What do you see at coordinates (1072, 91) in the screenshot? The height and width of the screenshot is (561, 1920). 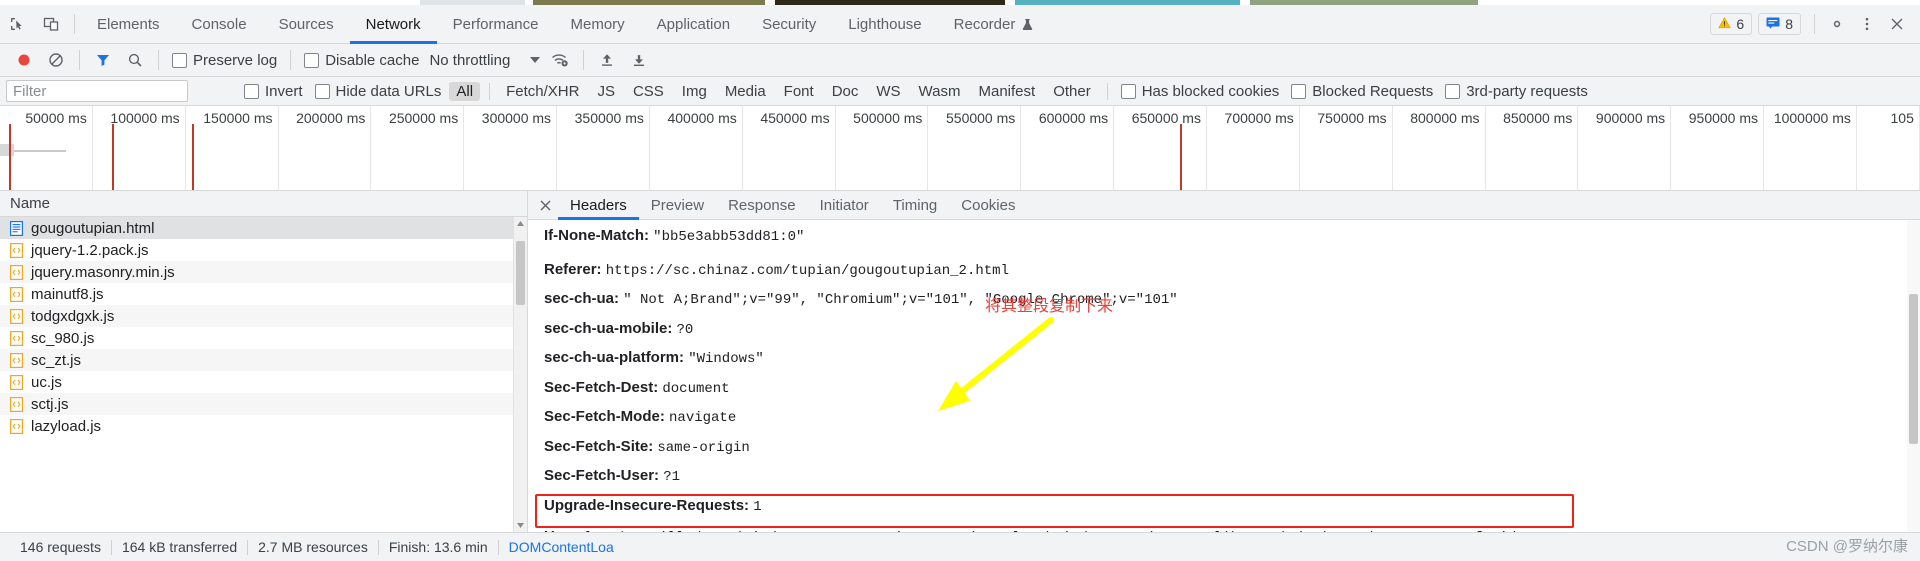 I see `filter-type-other: Other` at bounding box center [1072, 91].